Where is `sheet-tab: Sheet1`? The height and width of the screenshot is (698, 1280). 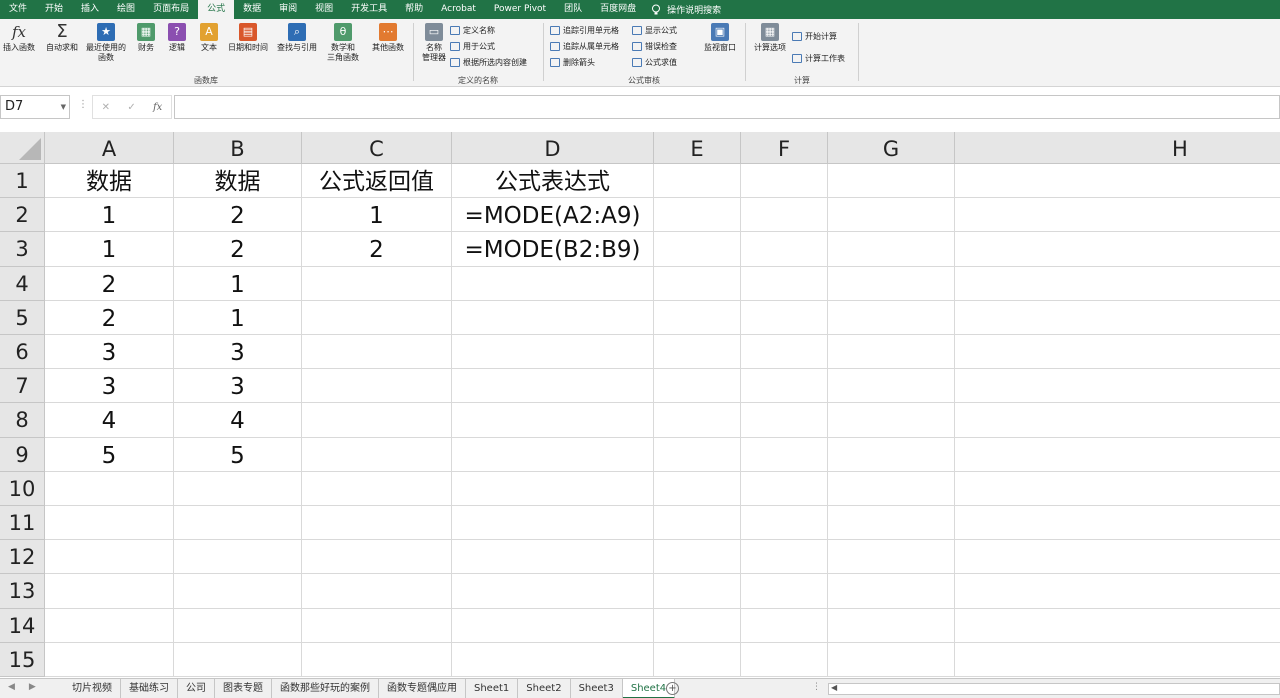 sheet-tab: Sheet1 is located at coordinates (492, 688).